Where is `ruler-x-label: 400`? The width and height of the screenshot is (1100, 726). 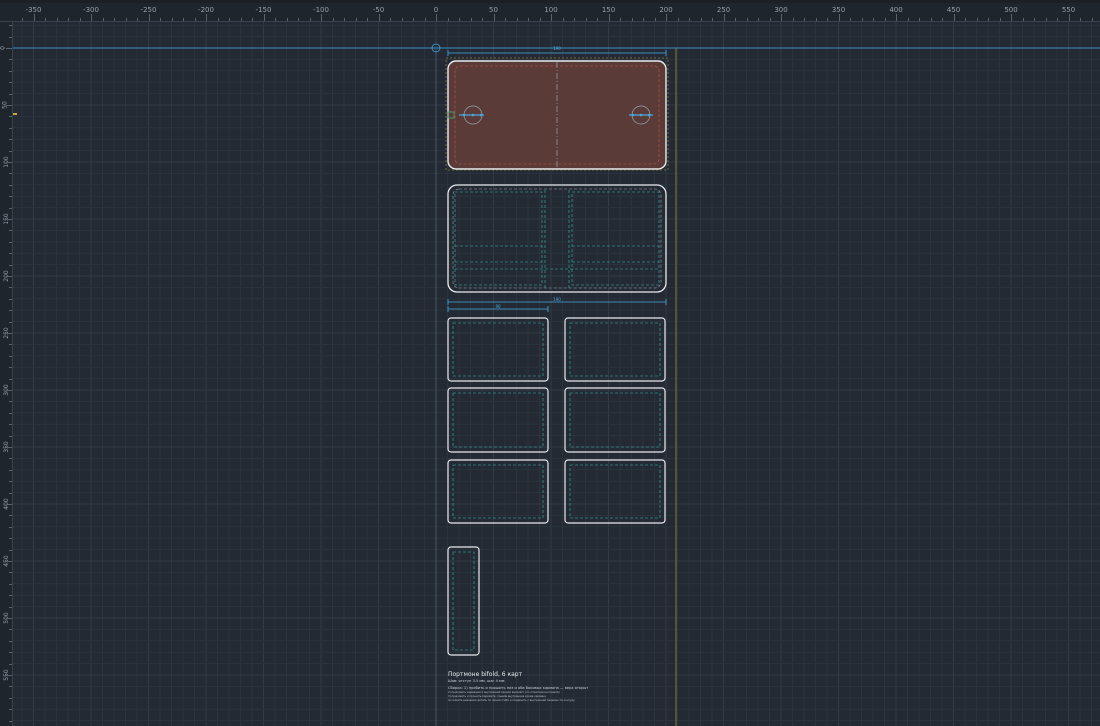 ruler-x-label: 400 is located at coordinates (896, 10).